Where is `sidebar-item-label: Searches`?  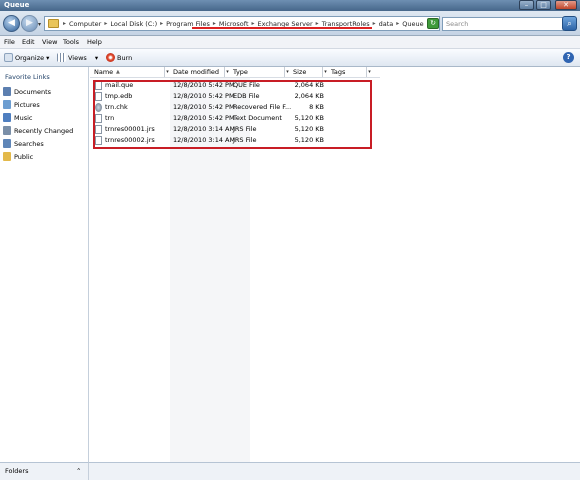
sidebar-item-label: Searches is located at coordinates (29, 143).